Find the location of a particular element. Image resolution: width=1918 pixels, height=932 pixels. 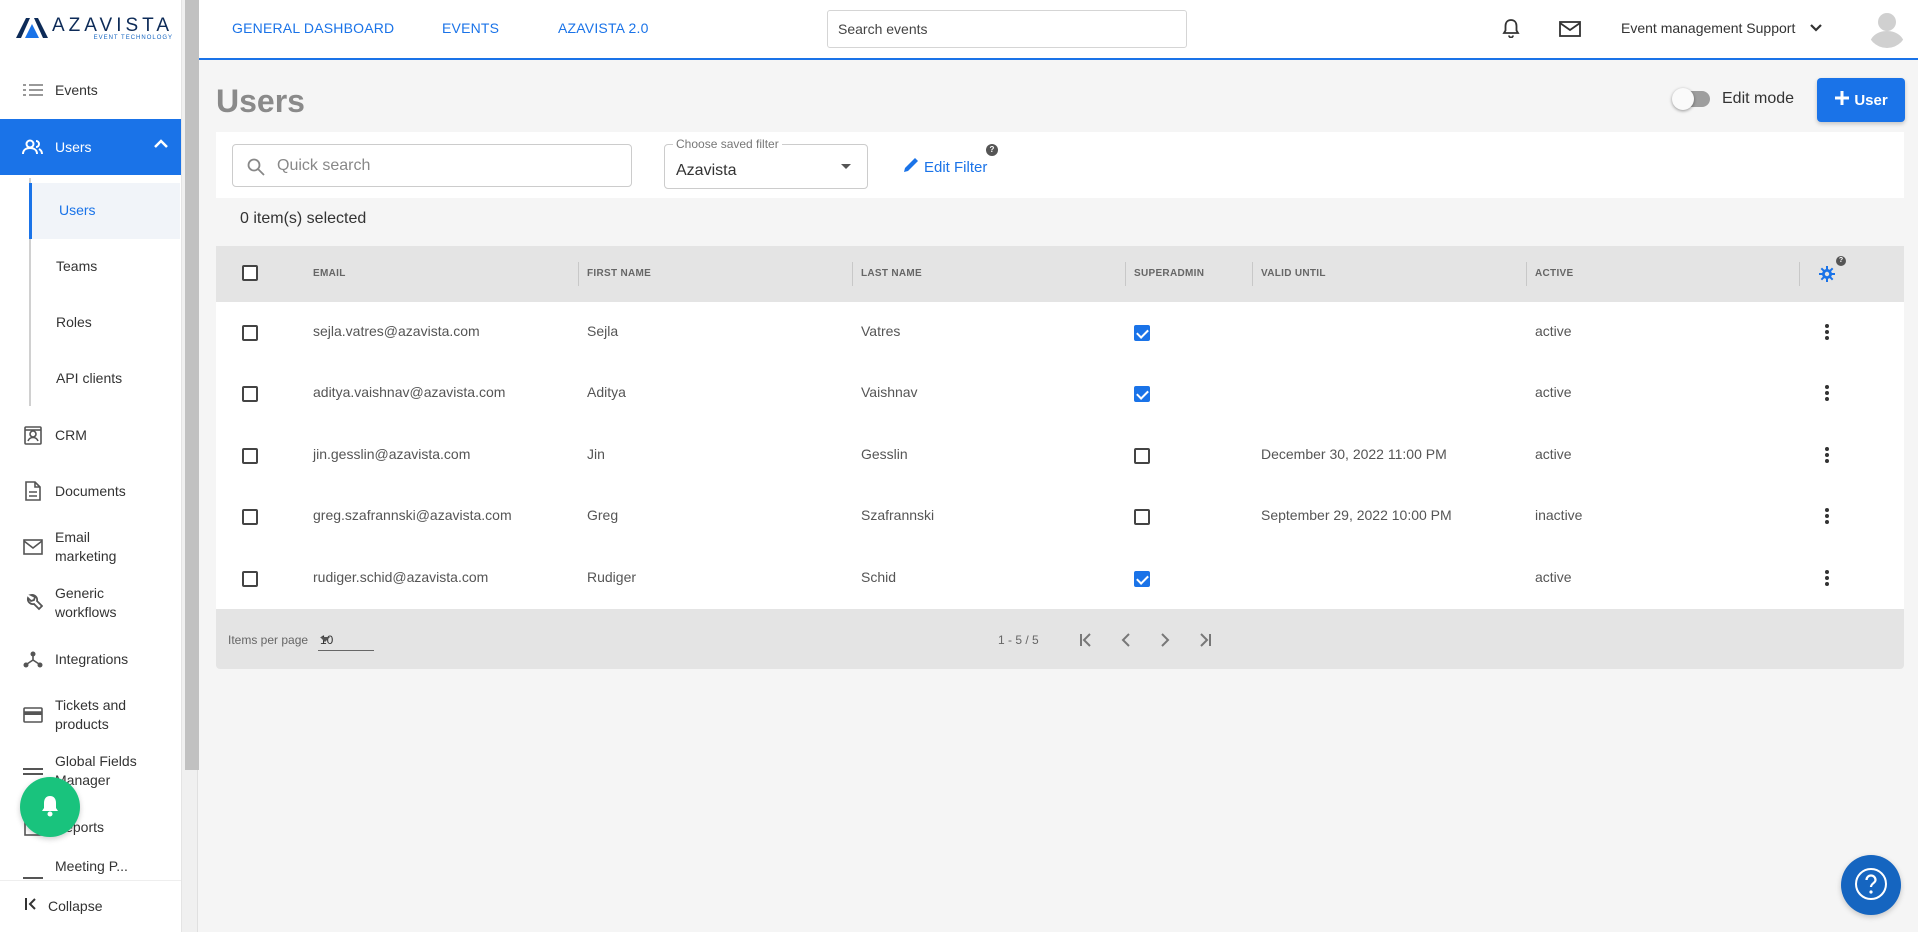

saved-filter-select: Choose saved filter Azavista is located at coordinates (766, 163).